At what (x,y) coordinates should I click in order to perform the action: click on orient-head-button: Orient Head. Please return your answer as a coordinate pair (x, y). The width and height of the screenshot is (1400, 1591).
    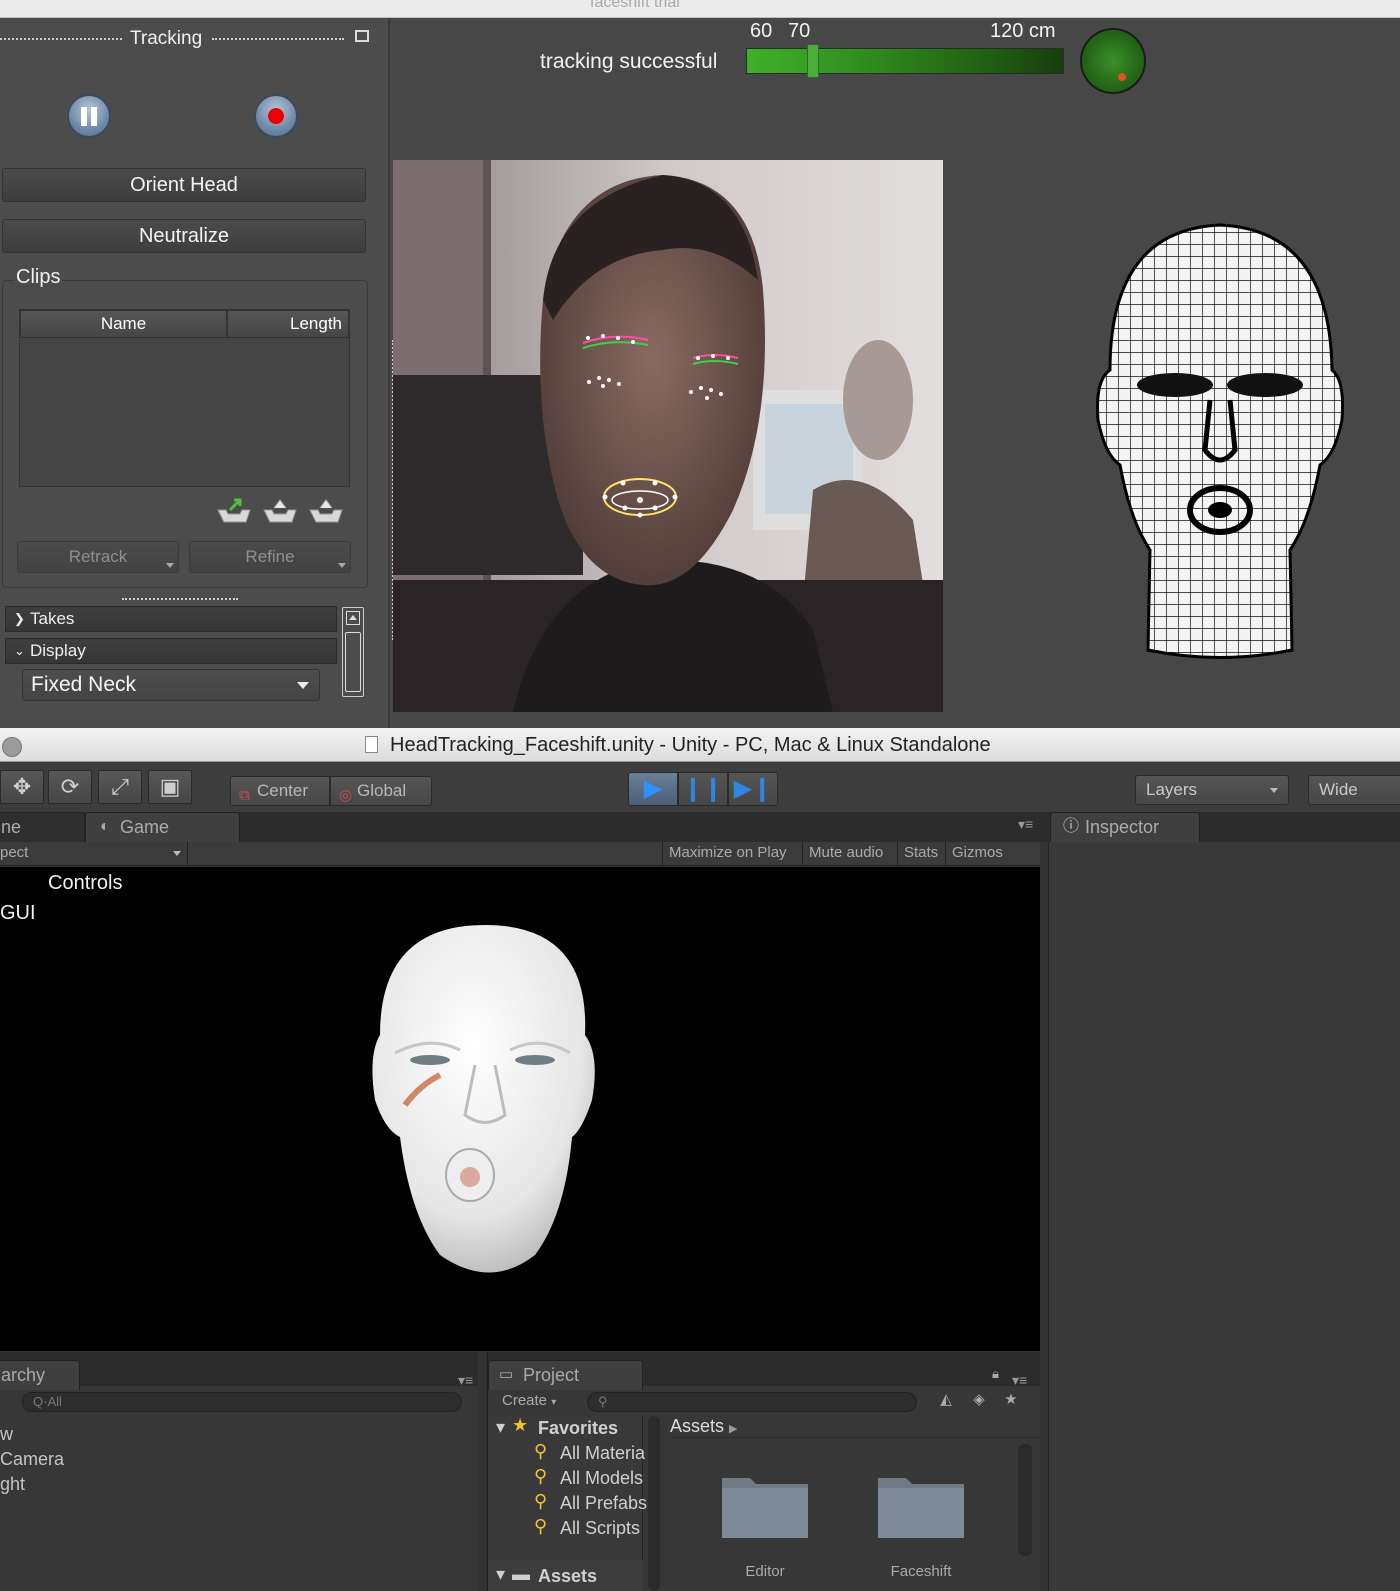
    Looking at the image, I should click on (184, 185).